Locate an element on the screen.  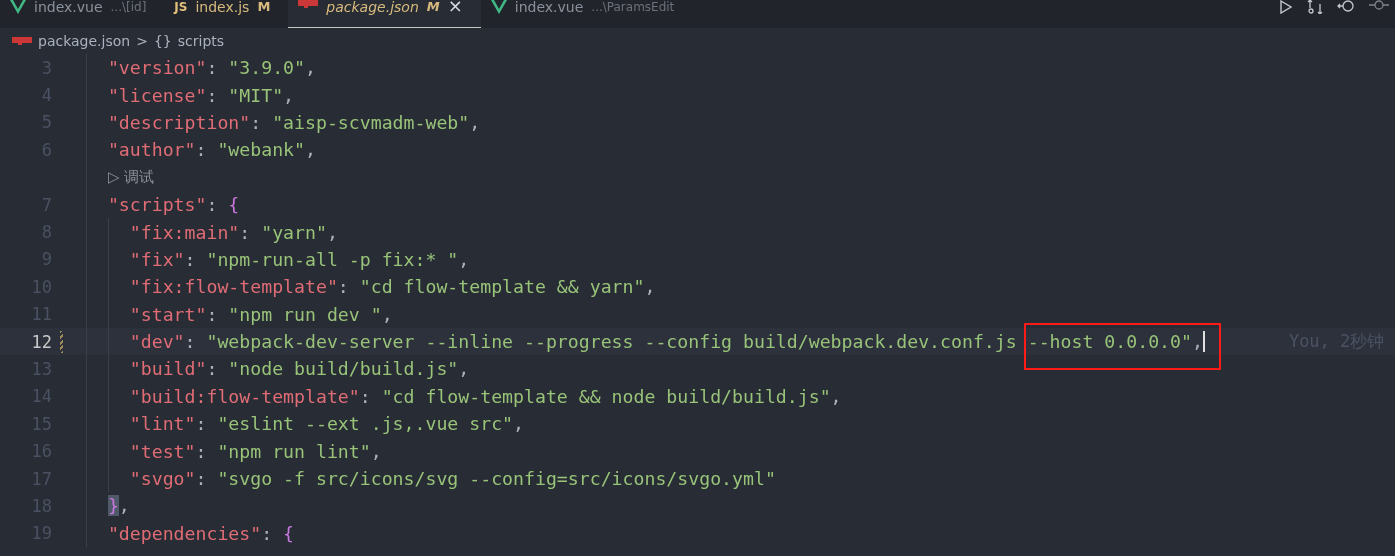
code-token: "eslint --ext .js,.vue src" is located at coordinates (365, 424).